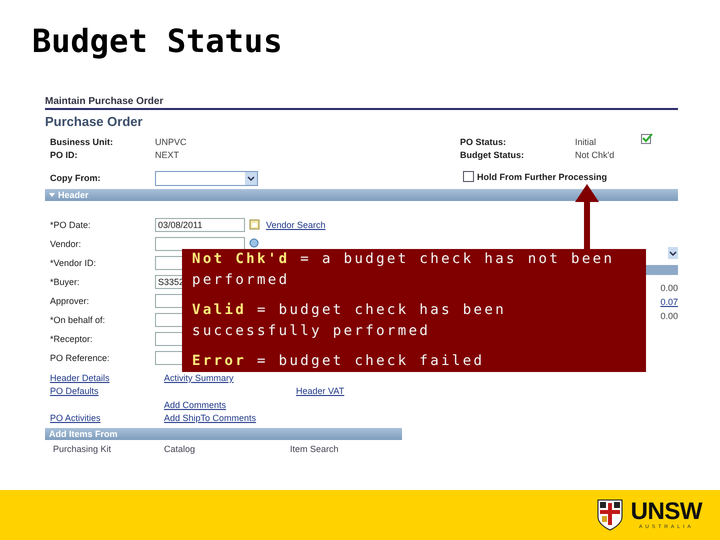 Image resolution: width=720 pixels, height=540 pixels. What do you see at coordinates (206, 178) in the screenshot?
I see `copy-from-dropdown` at bounding box center [206, 178].